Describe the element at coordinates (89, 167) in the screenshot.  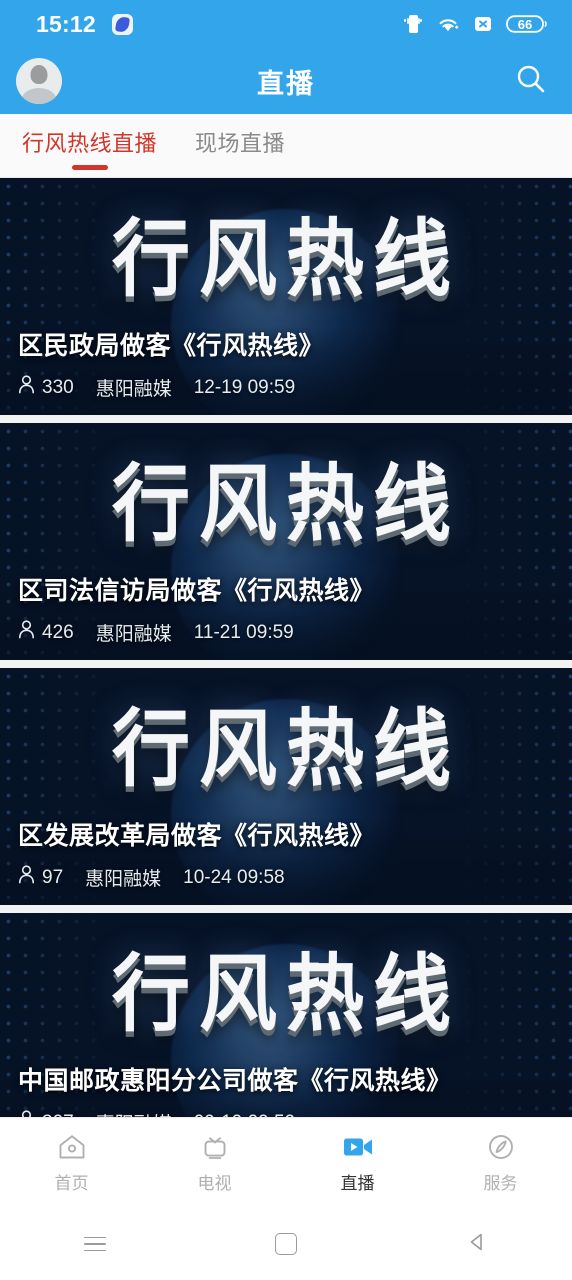
I see `tab-active-indicator` at that location.